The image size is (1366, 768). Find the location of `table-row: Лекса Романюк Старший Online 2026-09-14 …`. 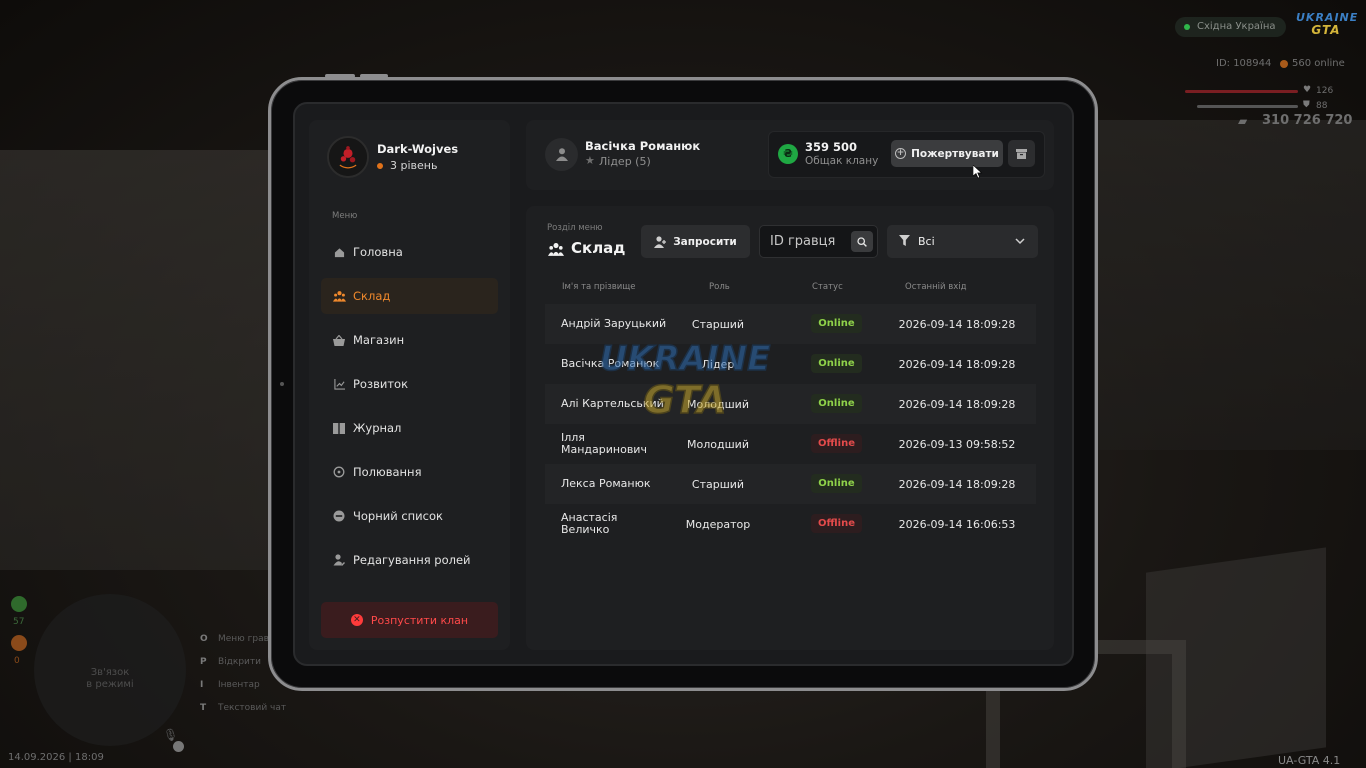

table-row: Лекса Романюк Старший Online 2026-09-14 … is located at coordinates (790, 484).